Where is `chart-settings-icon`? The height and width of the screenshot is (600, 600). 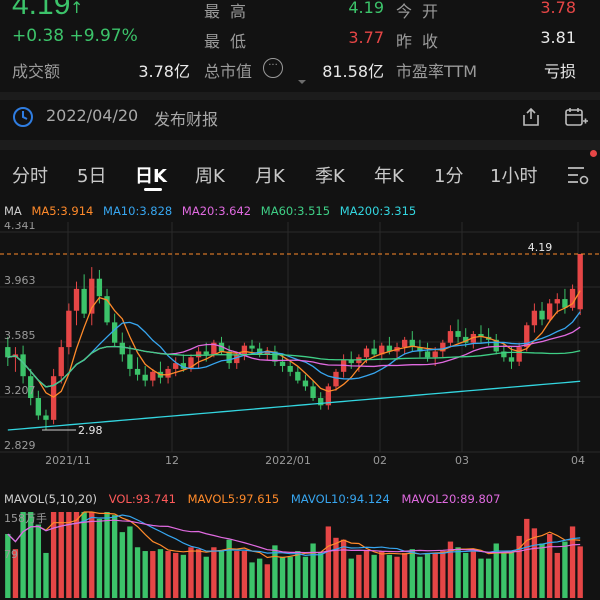
chart-settings-icon is located at coordinates (578, 175).